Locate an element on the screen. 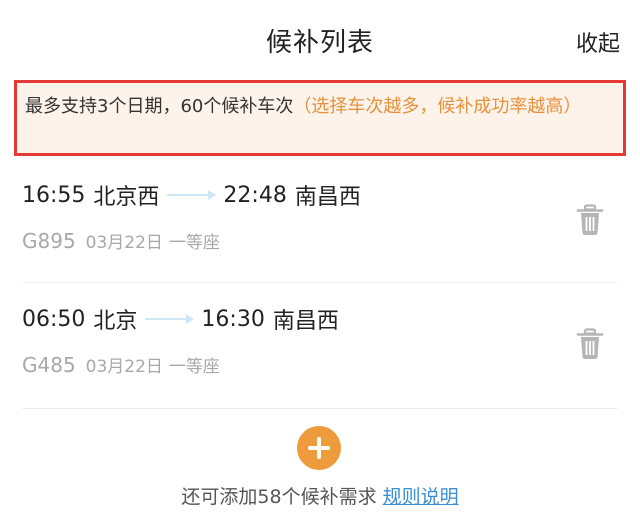 Image resolution: width=640 pixels, height=521 pixels. train-code: G485 is located at coordinates (49, 365).